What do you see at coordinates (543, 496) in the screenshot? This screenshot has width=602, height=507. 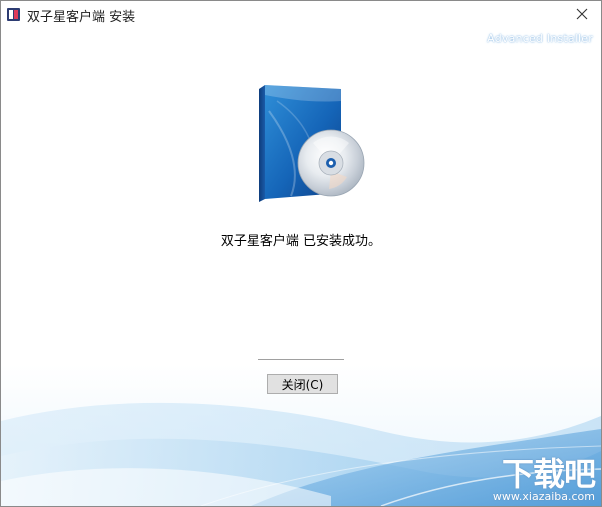 I see `watermark-url: www.xiazaiba.com` at bounding box center [543, 496].